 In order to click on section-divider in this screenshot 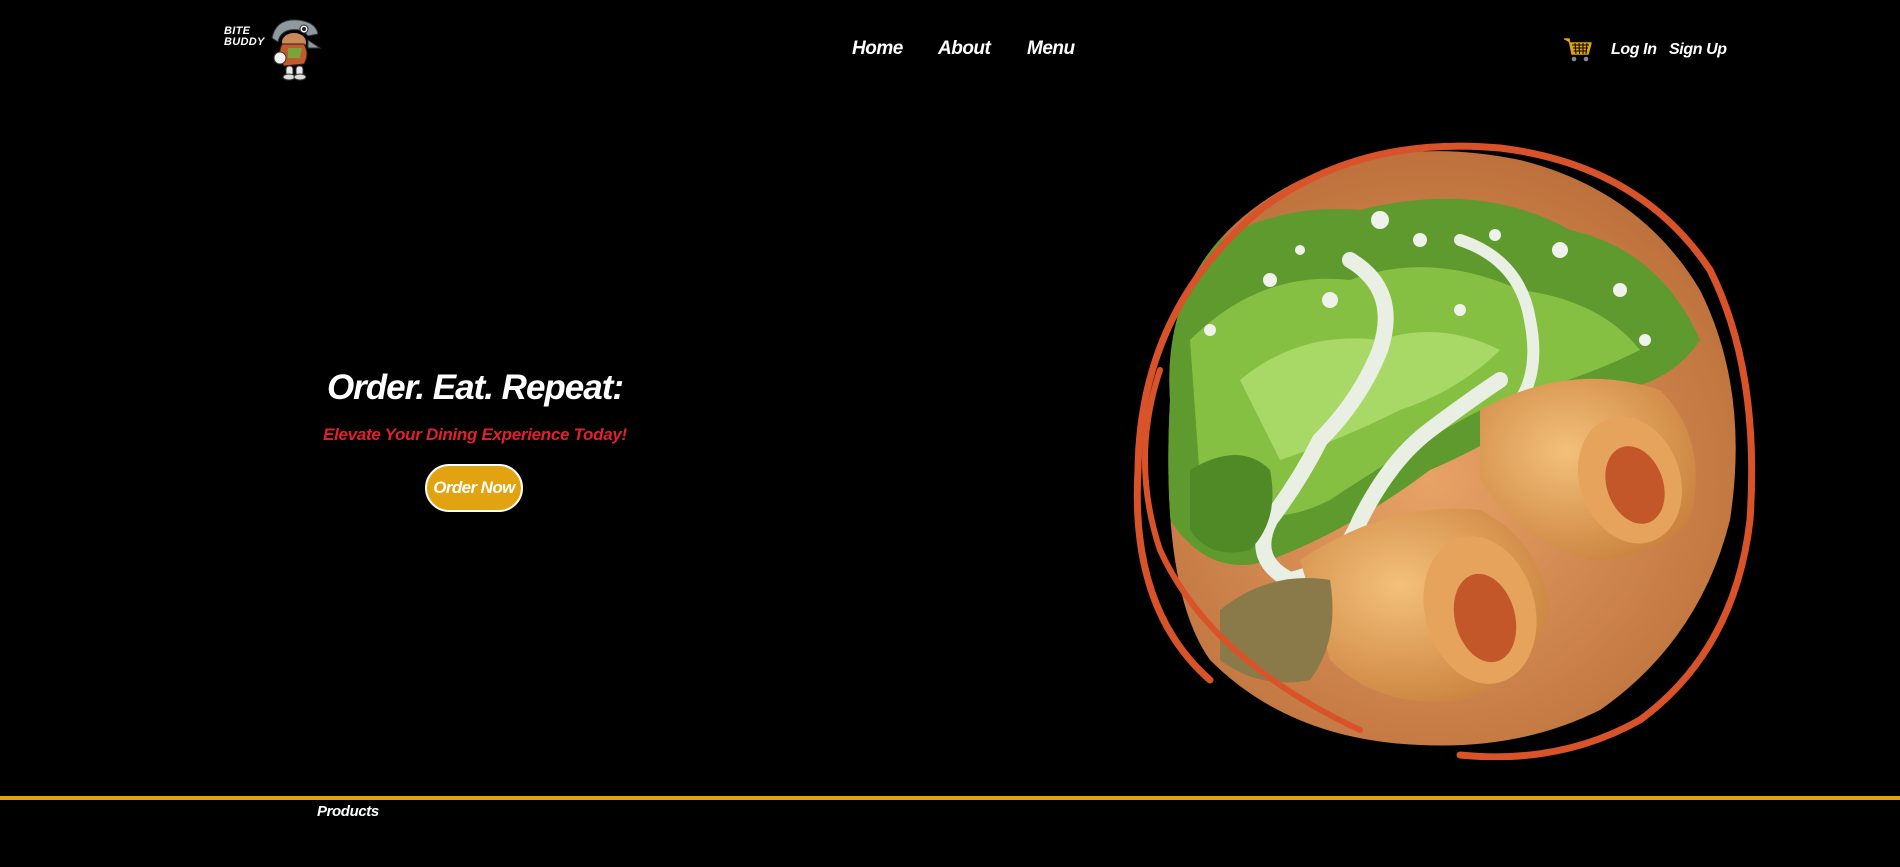, I will do `click(950, 798)`.